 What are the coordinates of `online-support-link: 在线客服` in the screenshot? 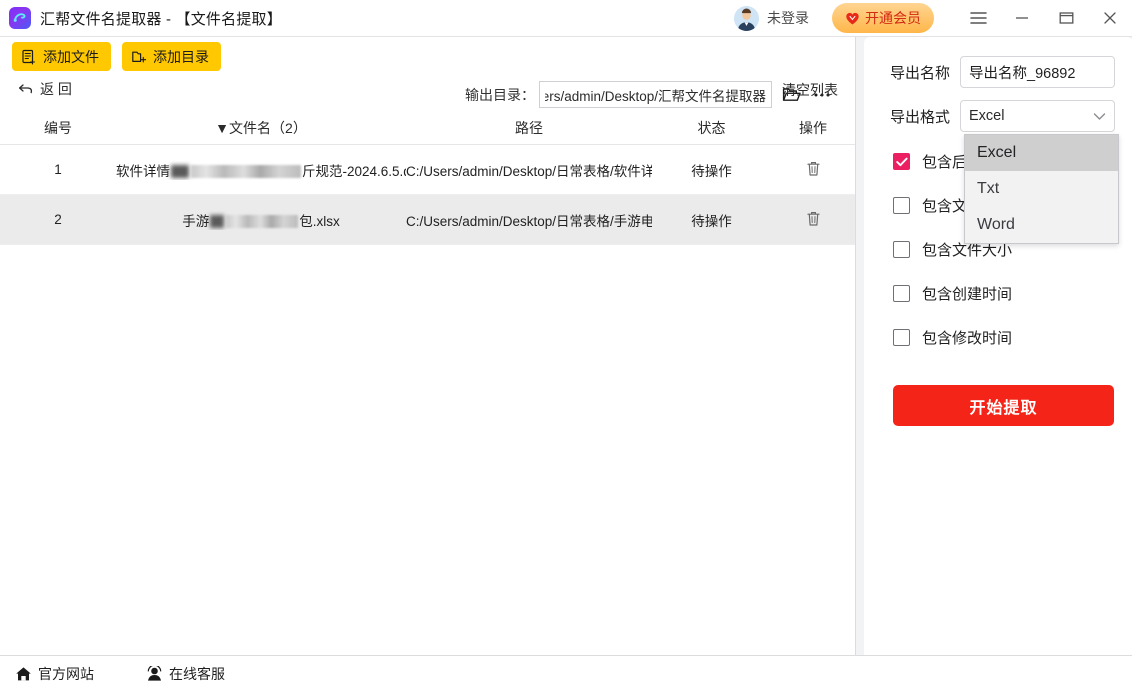 It's located at (185, 674).